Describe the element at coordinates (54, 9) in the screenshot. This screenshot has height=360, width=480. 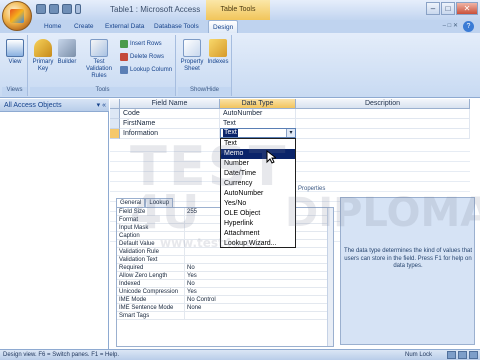
I see `undo-icon` at that location.